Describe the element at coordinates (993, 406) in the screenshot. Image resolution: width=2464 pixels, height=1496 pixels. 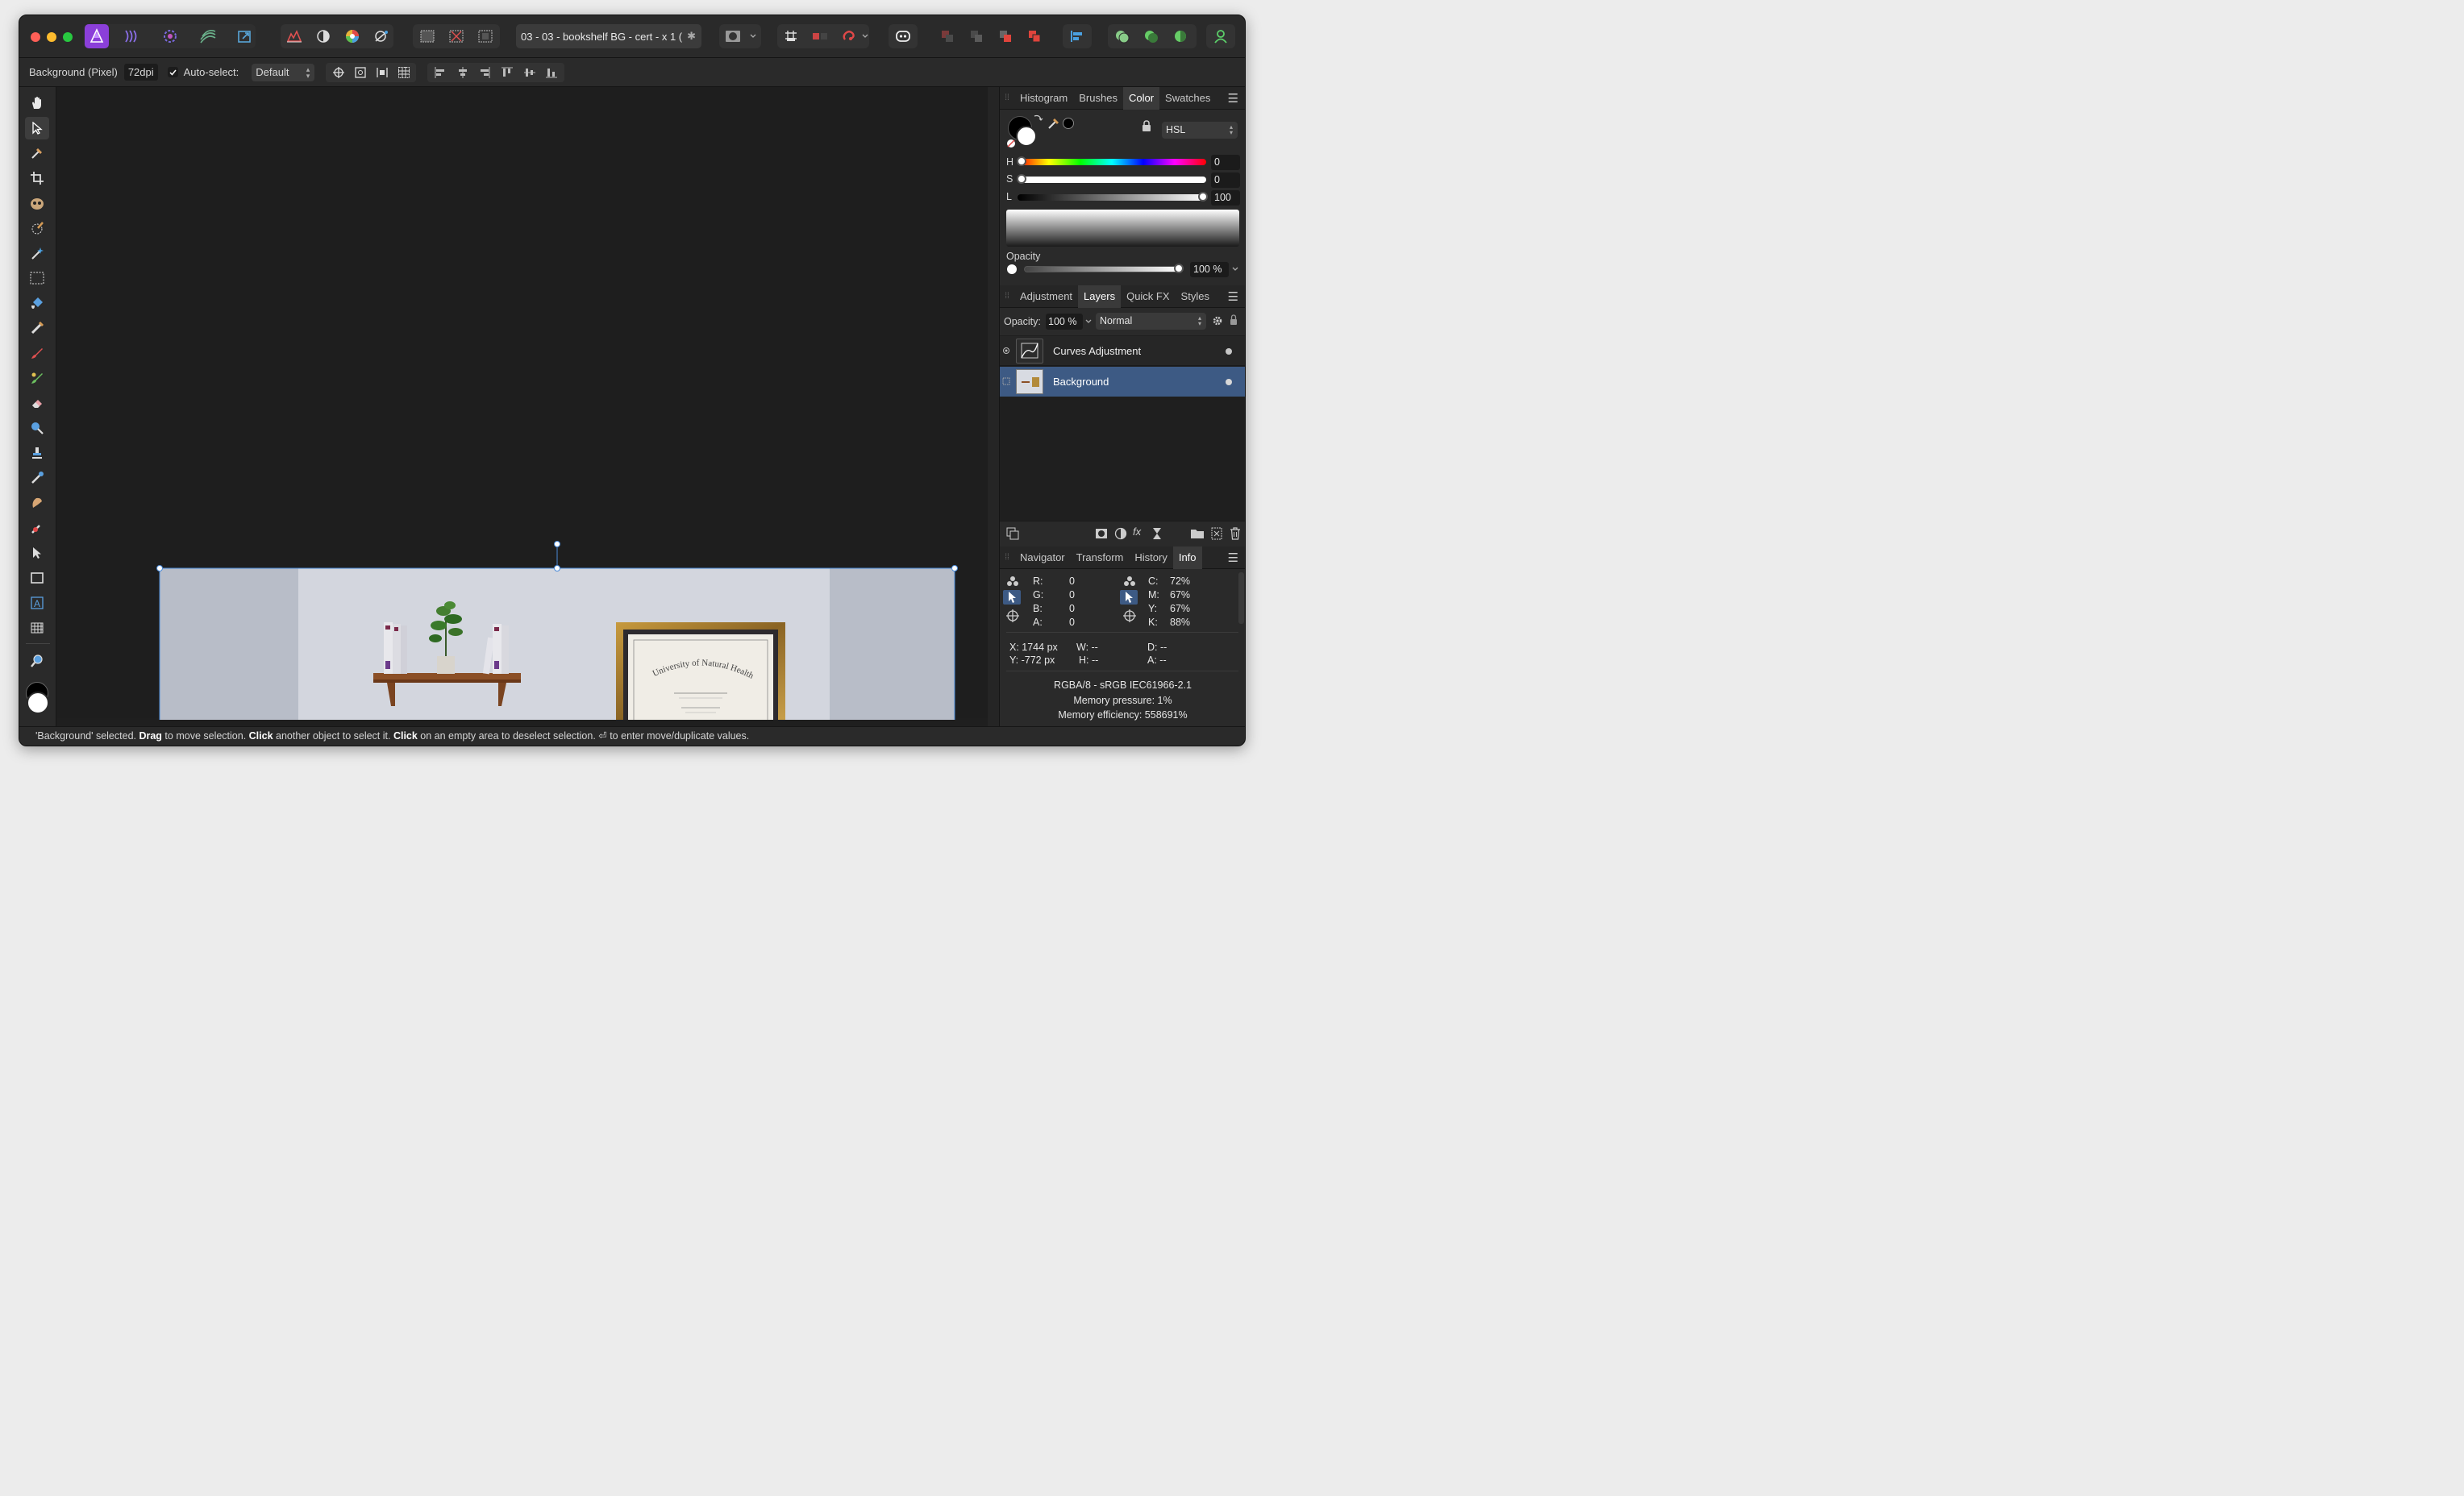
I see `canvas-vertical-scrollbar` at that location.